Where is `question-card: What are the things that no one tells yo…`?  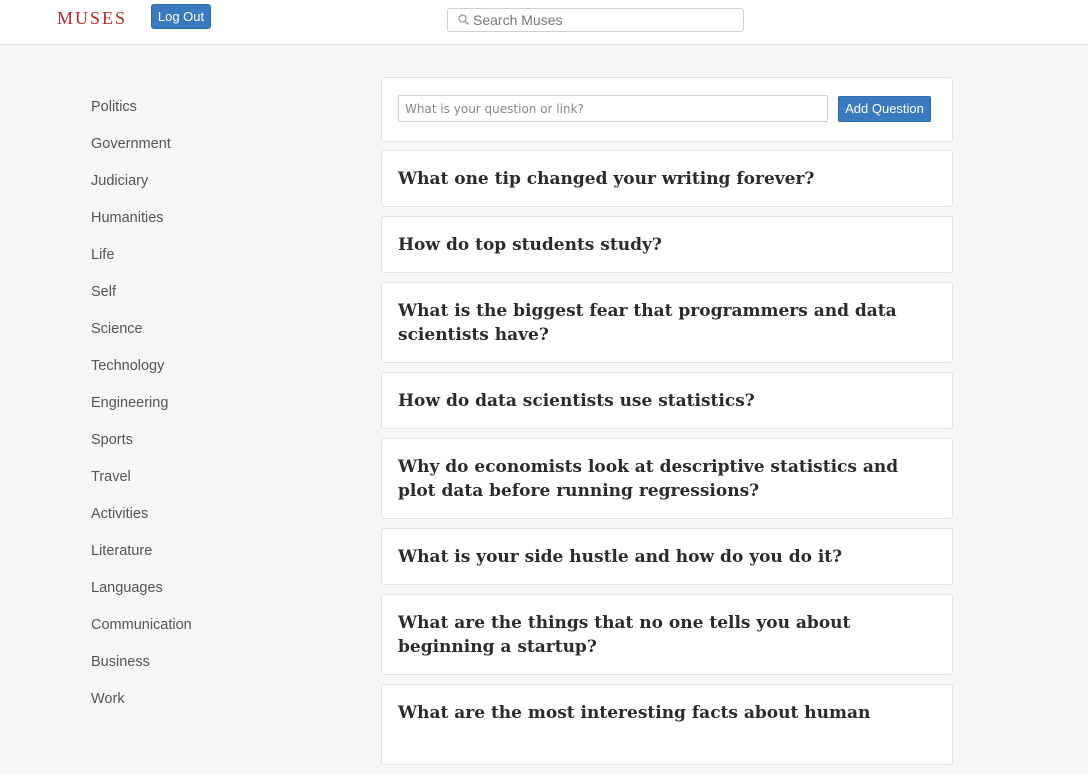
question-card: What are the things that no one tells yo… is located at coordinates (667, 634).